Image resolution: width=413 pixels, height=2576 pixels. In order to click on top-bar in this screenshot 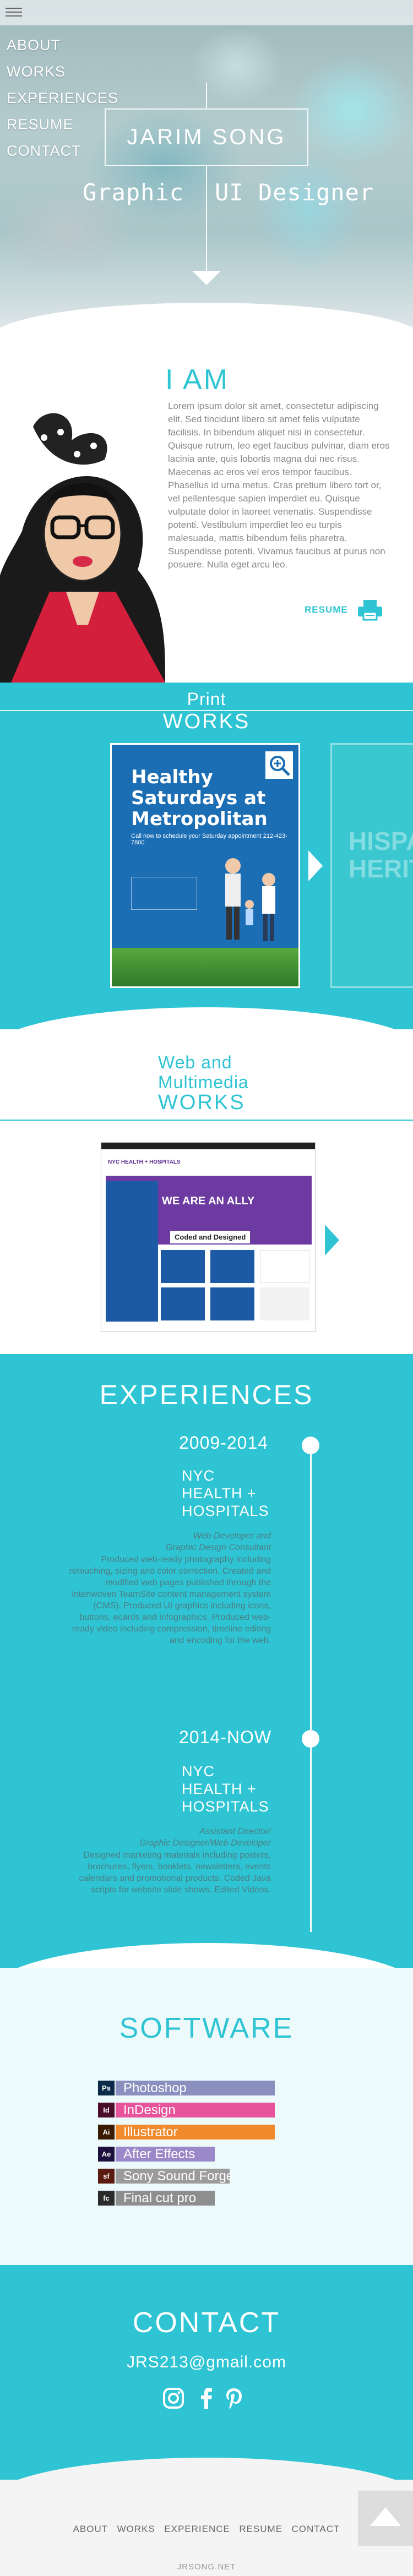, I will do `click(206, 12)`.